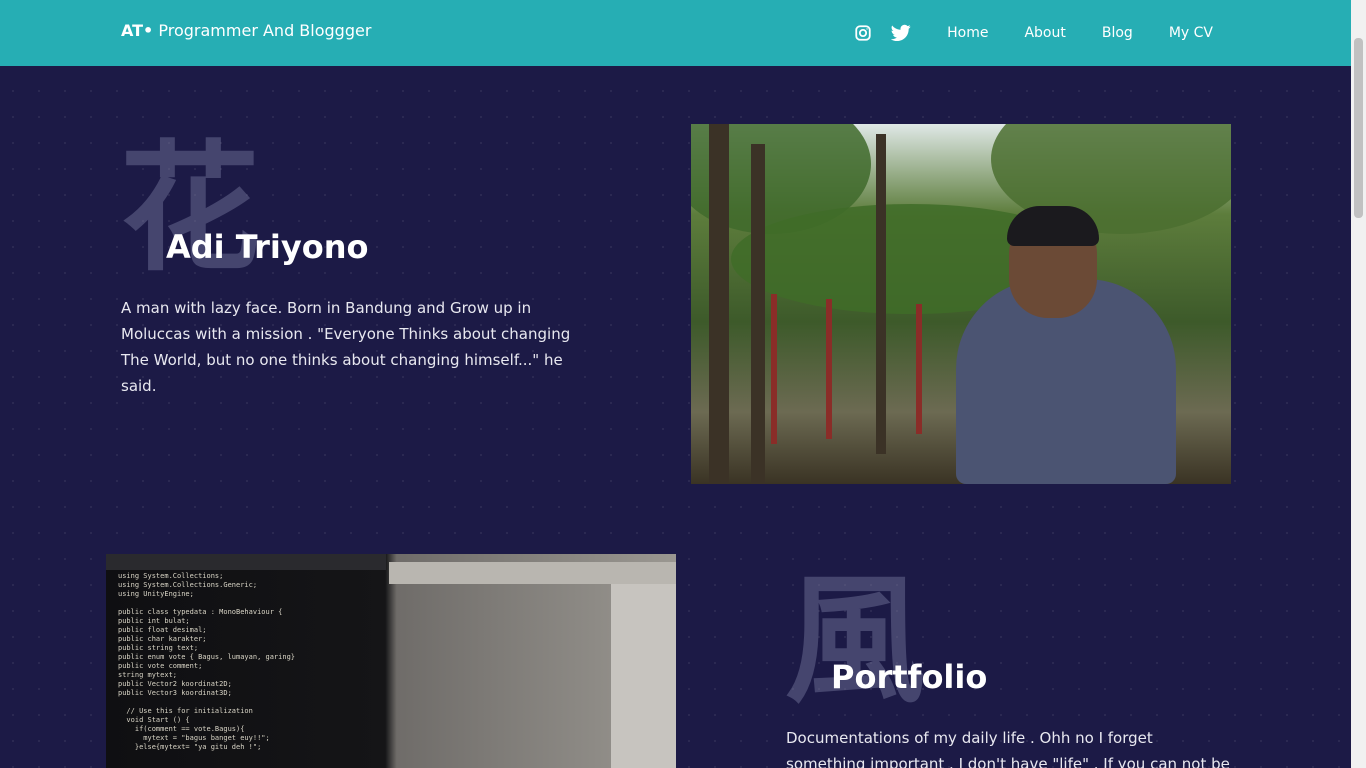 This screenshot has width=1366, height=768. I want to click on brand-title: Programmer And Bloggger, so click(265, 30).